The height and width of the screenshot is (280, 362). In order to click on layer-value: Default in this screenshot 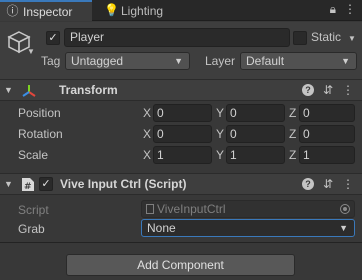, I will do `click(265, 61)`.